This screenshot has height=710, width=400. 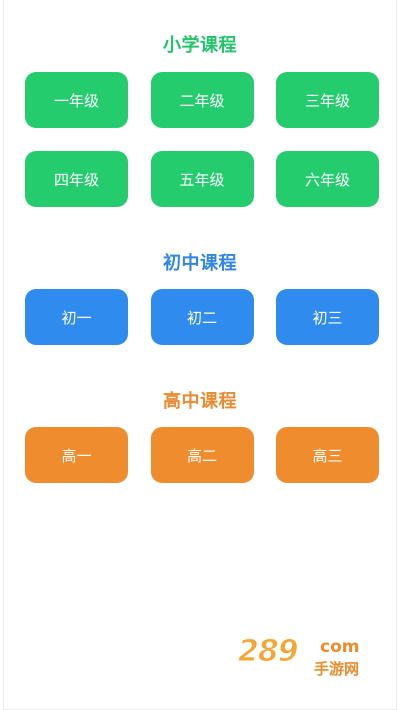 What do you see at coordinates (76, 317) in the screenshot?
I see `junior-button-1: 初一` at bounding box center [76, 317].